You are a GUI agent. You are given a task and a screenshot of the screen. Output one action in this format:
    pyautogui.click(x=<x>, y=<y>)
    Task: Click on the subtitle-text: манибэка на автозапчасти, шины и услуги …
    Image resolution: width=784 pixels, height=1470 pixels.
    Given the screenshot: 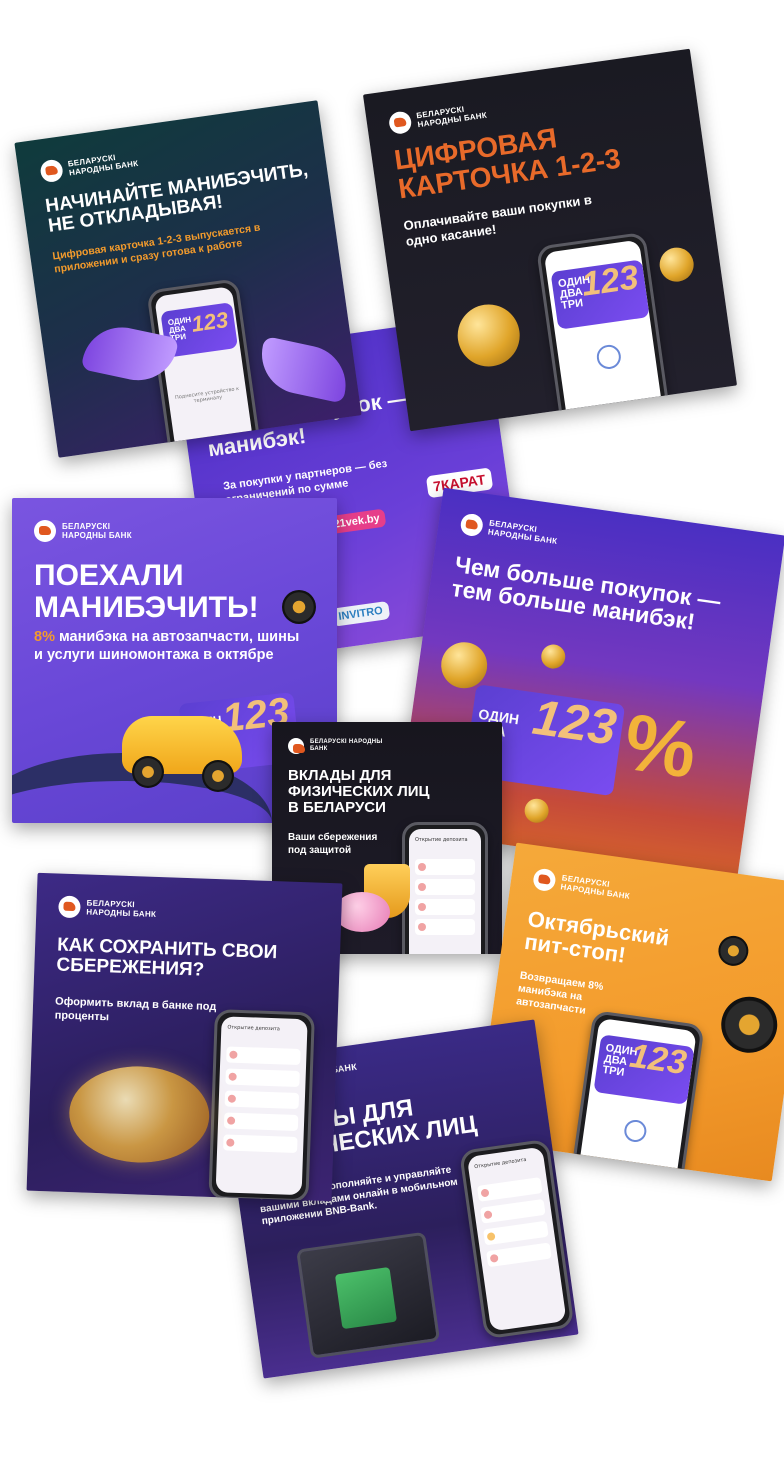 What is the action you would take?
    pyautogui.click(x=167, y=646)
    